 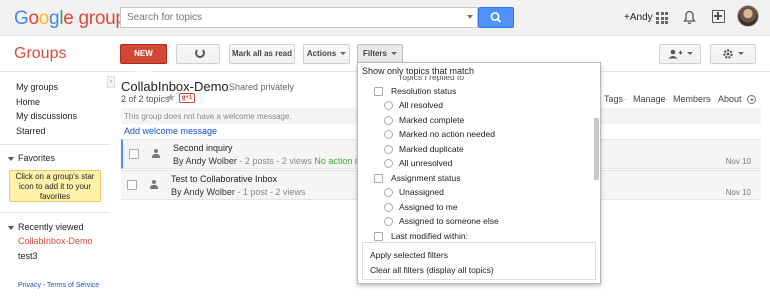 I want to click on radio-label: All resolved, so click(x=421, y=105).